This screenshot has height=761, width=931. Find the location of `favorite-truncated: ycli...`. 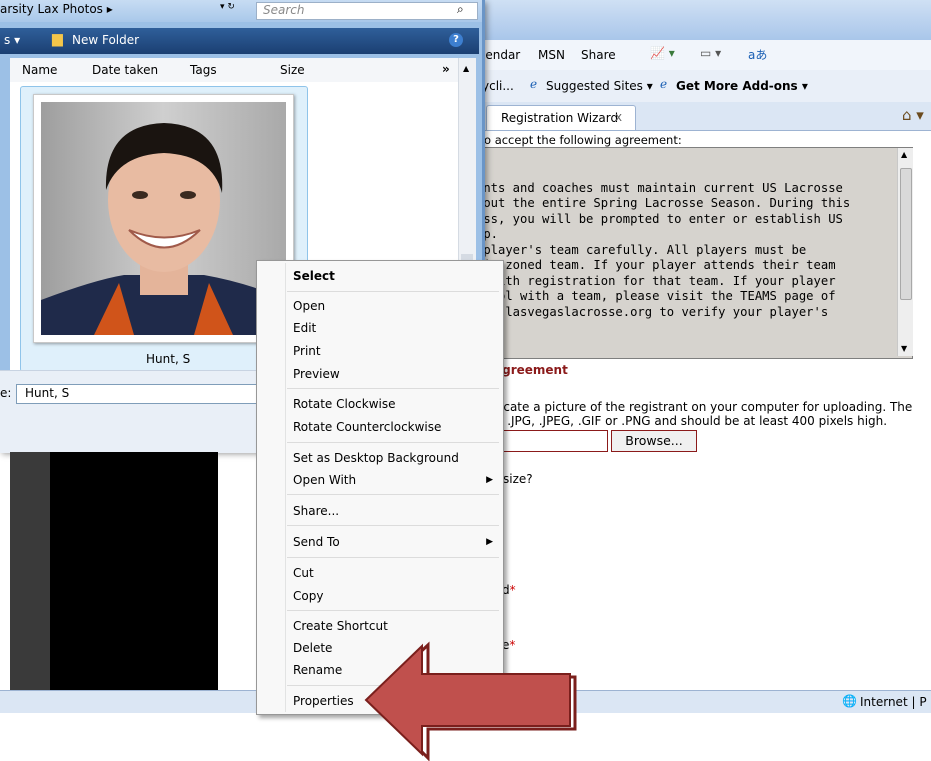

favorite-truncated: ycli... is located at coordinates (498, 86).